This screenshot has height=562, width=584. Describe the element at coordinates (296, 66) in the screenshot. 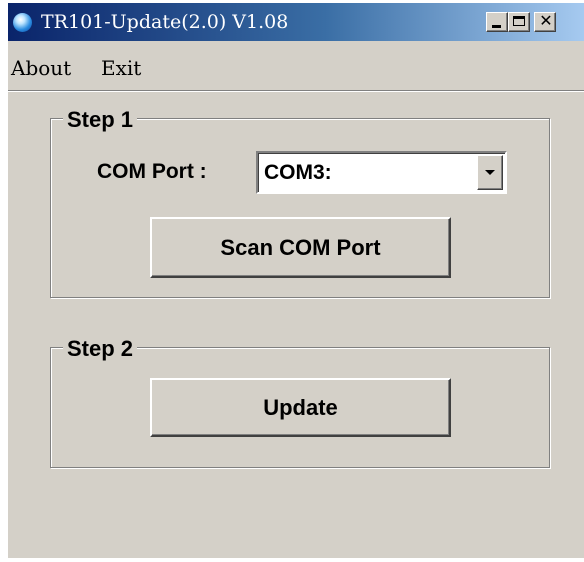

I see `menu-bar: About Exit` at that location.